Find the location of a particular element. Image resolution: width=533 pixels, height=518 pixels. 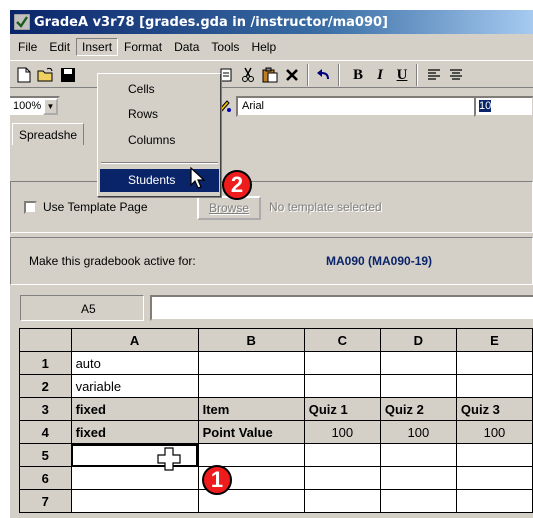

new-file-icon is located at coordinates (24, 75).